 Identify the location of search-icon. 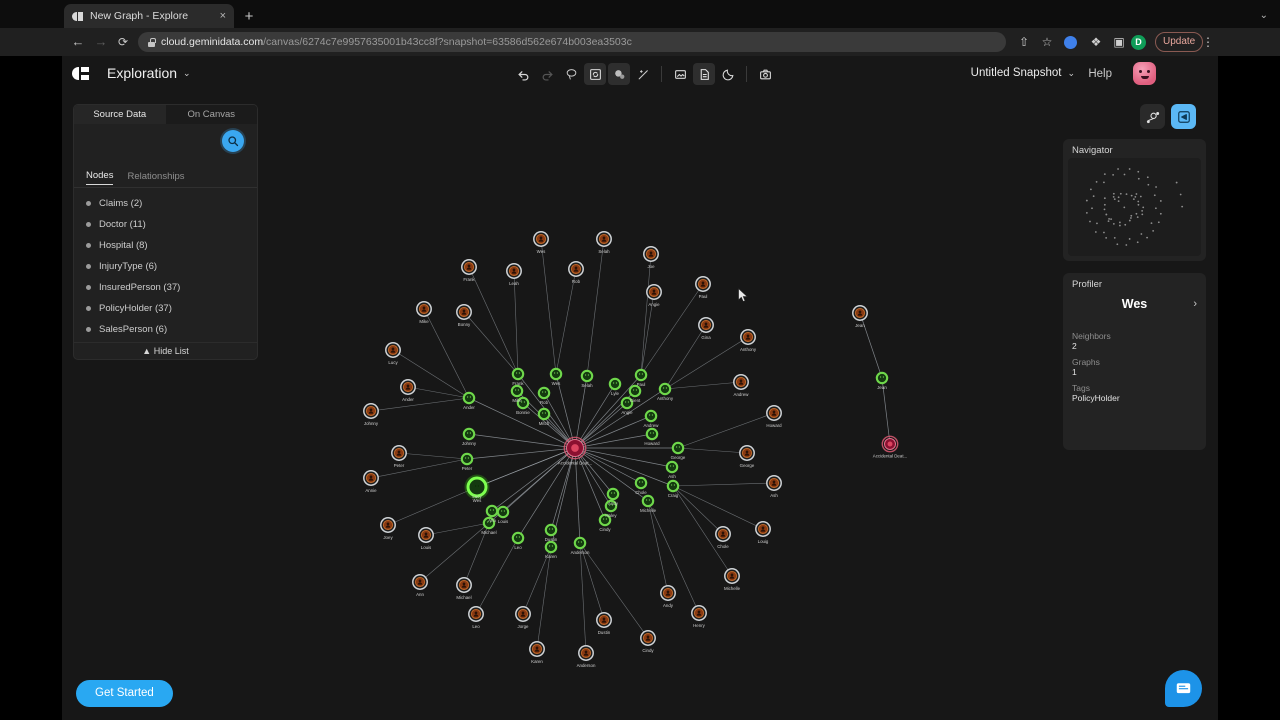
(233, 141).